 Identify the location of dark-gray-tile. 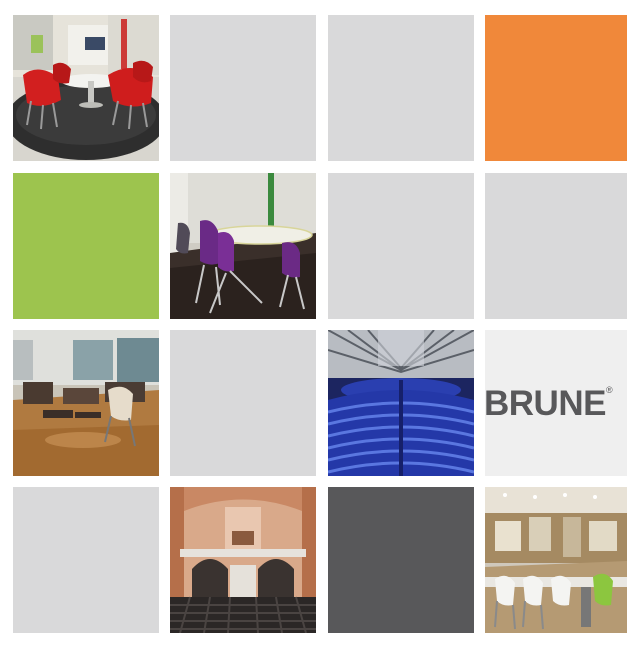
(401, 560).